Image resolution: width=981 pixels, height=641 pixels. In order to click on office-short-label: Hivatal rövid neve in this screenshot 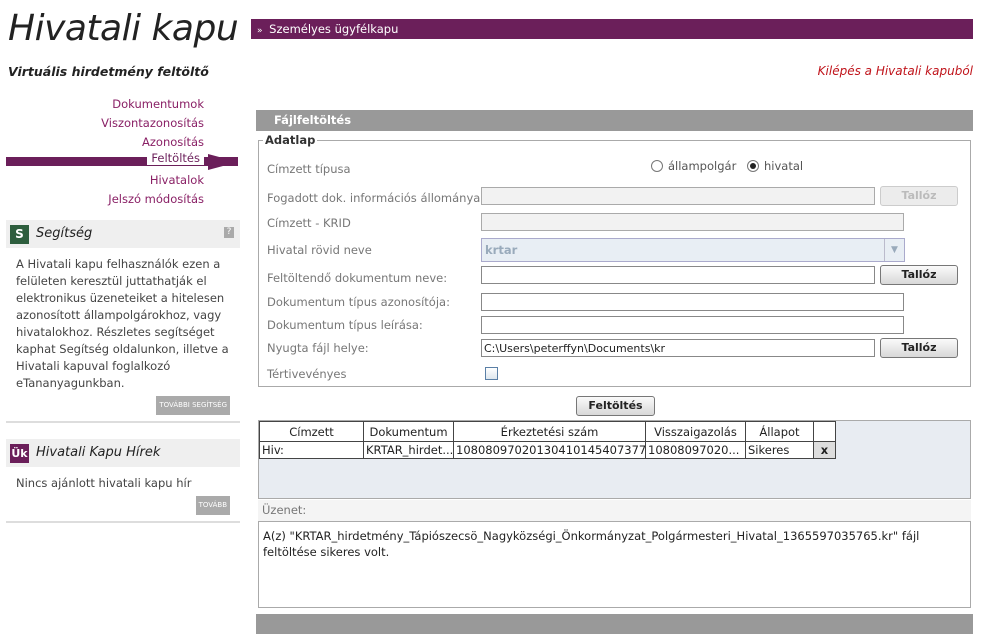, I will do `click(319, 250)`.